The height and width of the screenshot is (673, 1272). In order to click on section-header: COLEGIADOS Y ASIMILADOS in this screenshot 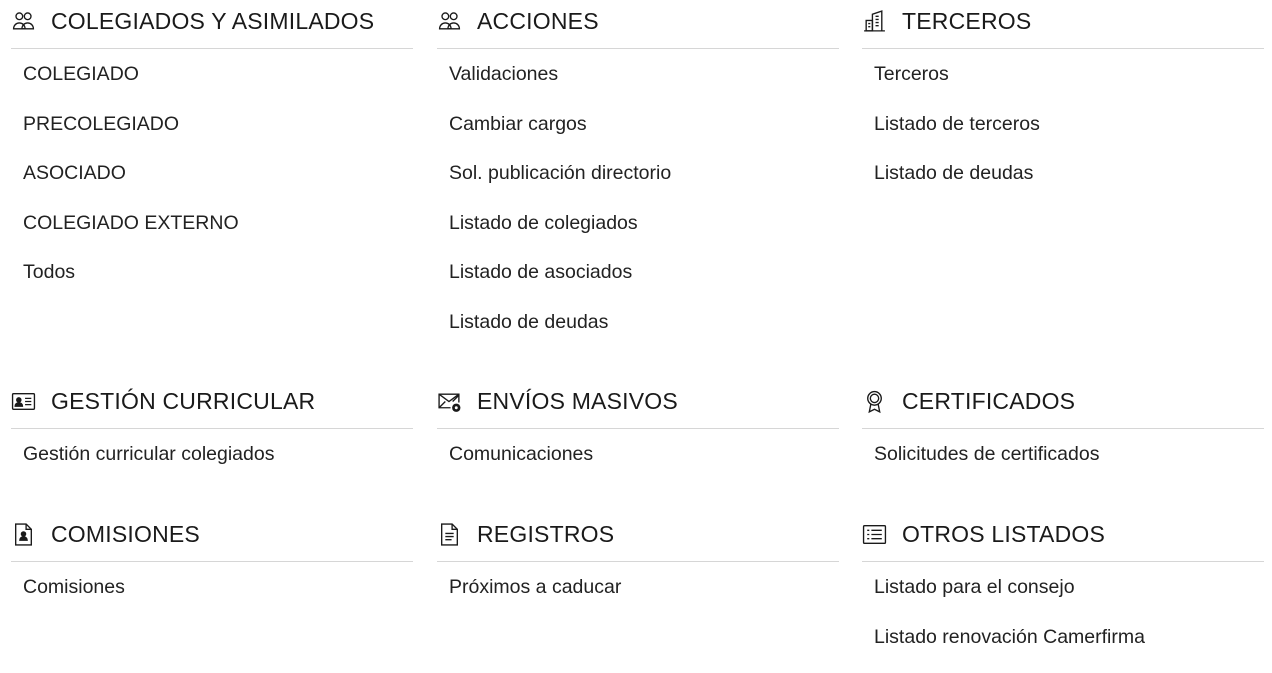, I will do `click(212, 24)`.